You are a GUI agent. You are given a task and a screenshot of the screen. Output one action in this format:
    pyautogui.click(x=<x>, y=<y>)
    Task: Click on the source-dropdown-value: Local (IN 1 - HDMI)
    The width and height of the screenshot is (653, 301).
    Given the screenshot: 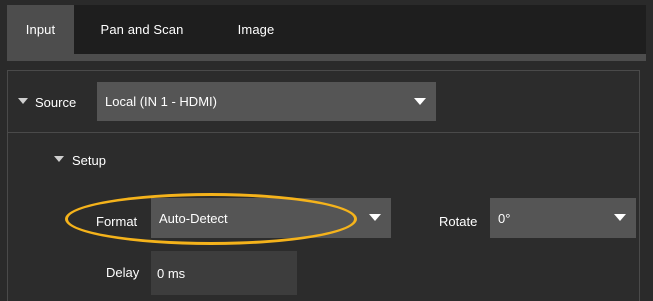 What is the action you would take?
    pyautogui.click(x=161, y=101)
    